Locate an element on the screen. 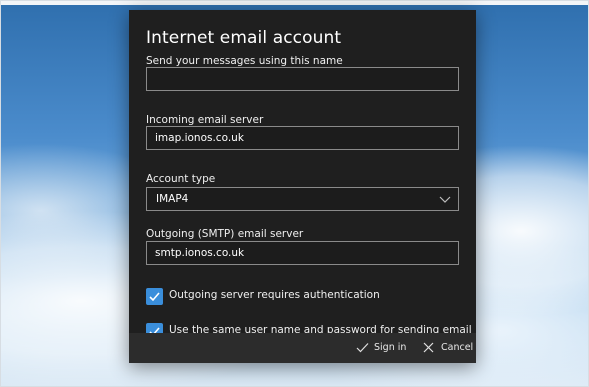  account-type-value: IMAP4 is located at coordinates (172, 199).